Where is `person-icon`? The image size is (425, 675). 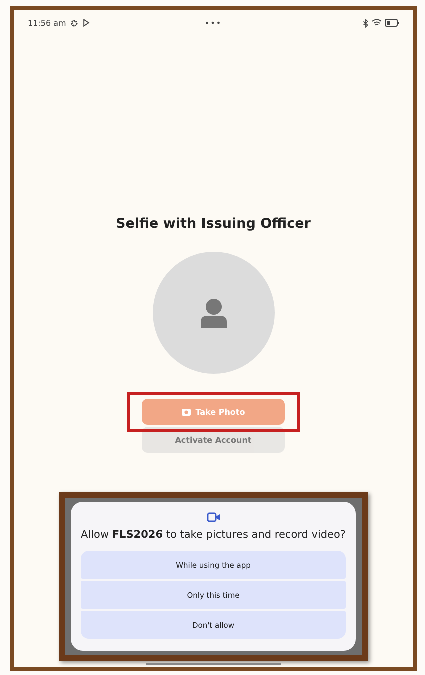 person-icon is located at coordinates (213, 313).